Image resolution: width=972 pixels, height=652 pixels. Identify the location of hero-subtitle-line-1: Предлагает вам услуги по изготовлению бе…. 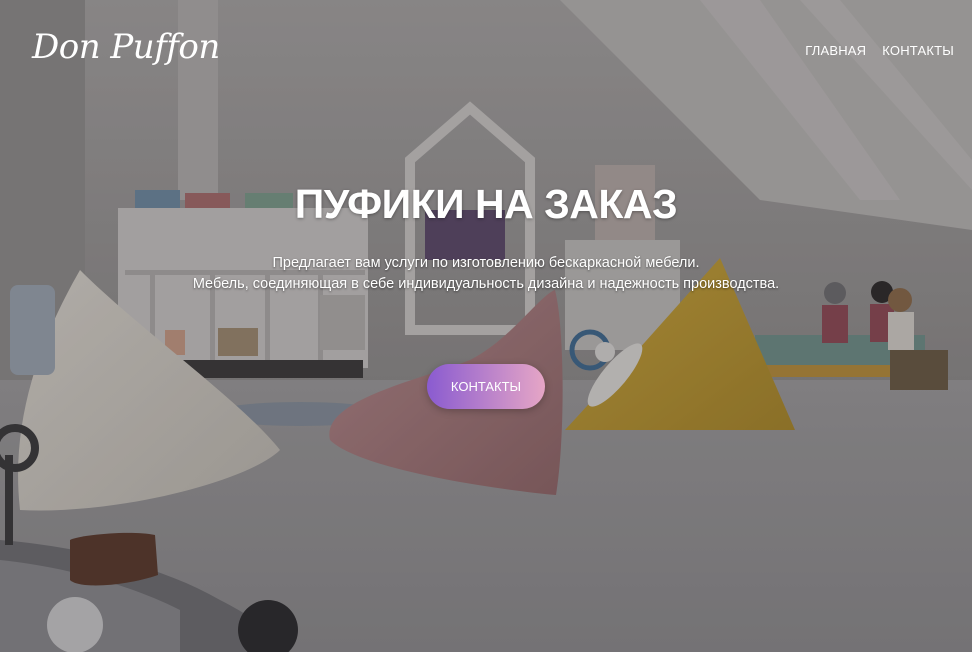
(486, 263).